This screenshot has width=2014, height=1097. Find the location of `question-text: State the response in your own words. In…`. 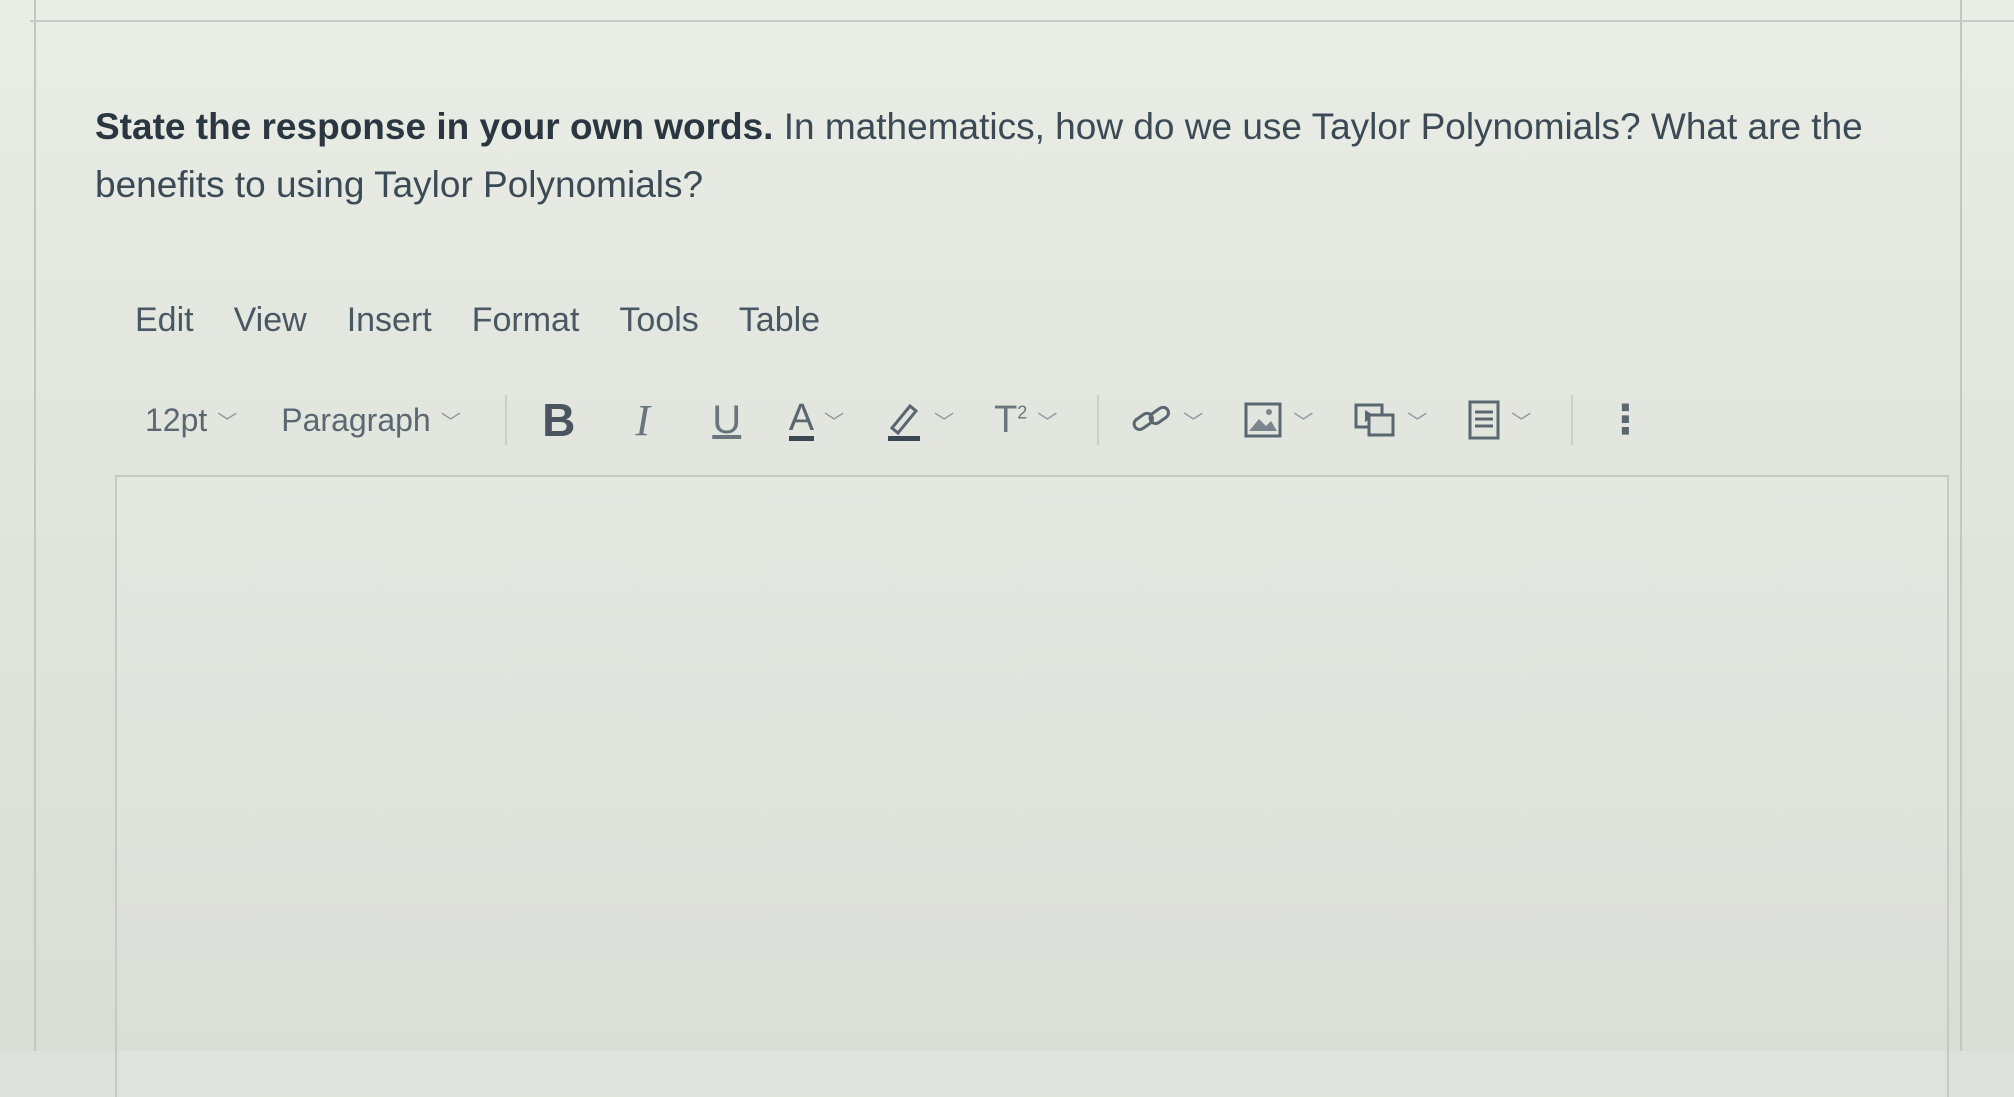

question-text: State the response in your own words. In… is located at coordinates (1015, 156).